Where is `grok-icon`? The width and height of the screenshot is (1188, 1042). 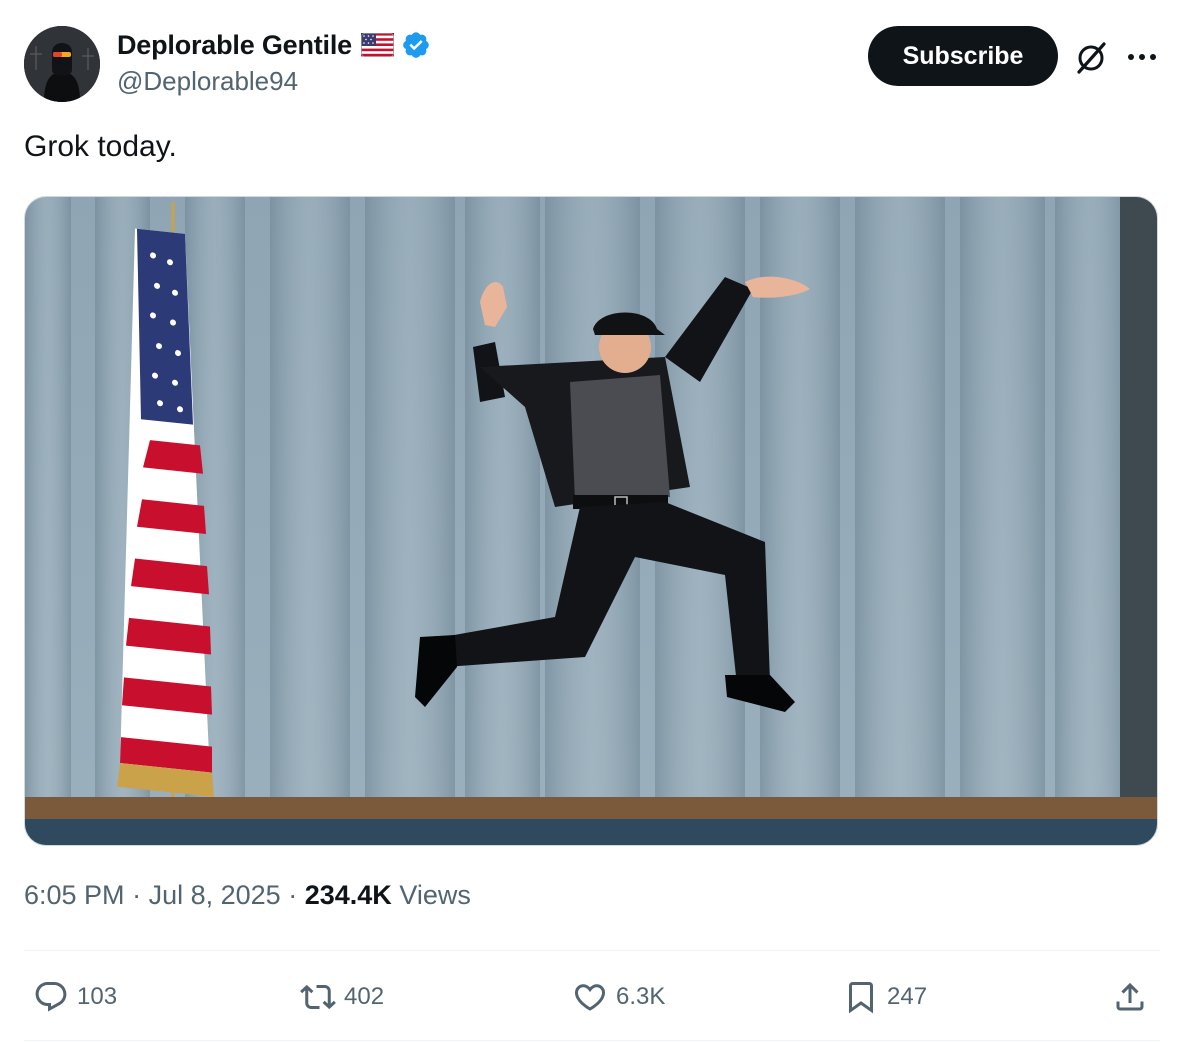
grok-icon is located at coordinates (1091, 58).